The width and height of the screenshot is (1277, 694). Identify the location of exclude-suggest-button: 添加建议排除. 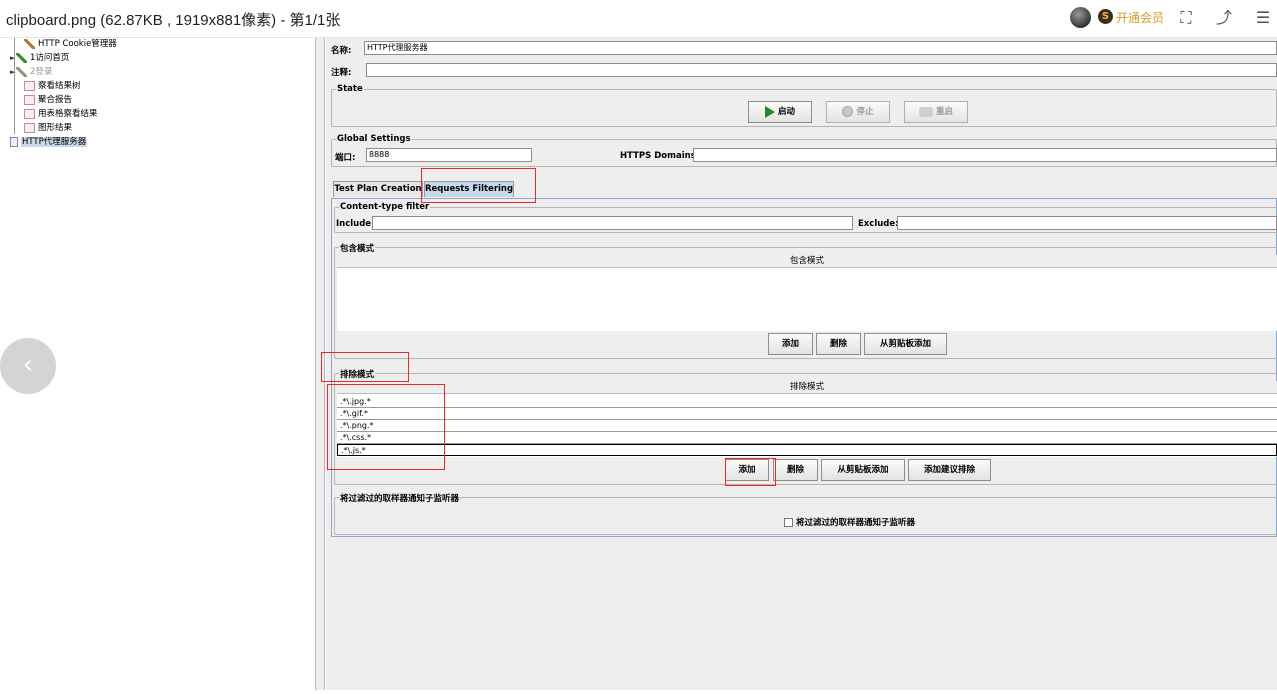
(949, 470).